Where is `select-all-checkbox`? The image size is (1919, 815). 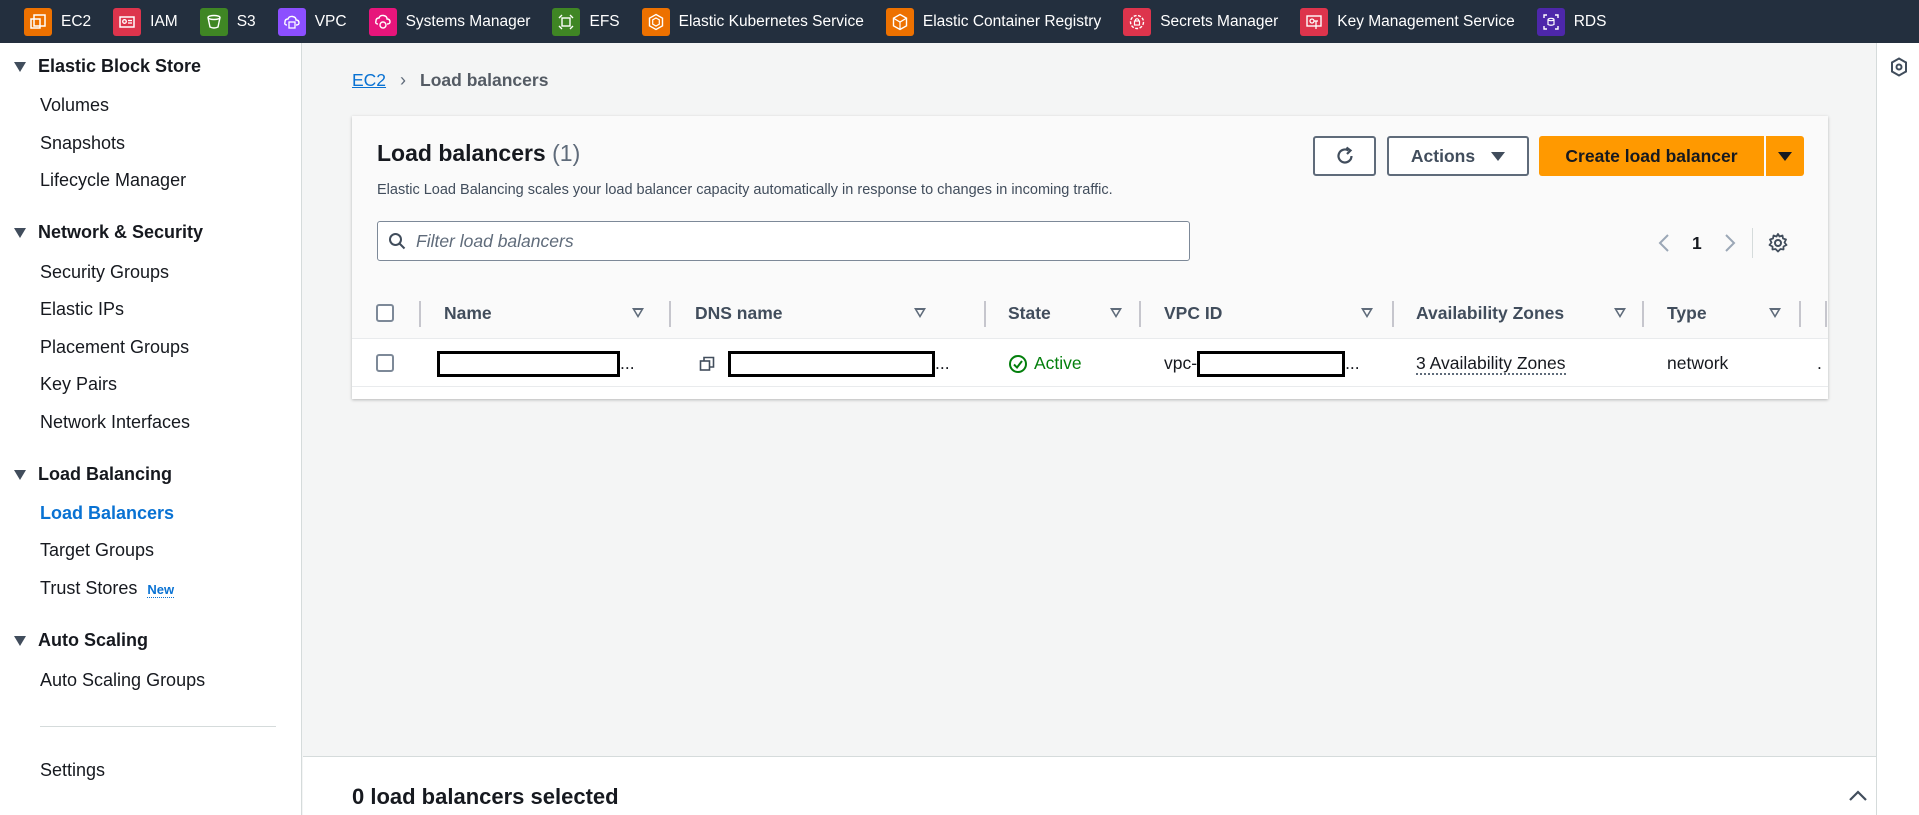 select-all-checkbox is located at coordinates (385, 313).